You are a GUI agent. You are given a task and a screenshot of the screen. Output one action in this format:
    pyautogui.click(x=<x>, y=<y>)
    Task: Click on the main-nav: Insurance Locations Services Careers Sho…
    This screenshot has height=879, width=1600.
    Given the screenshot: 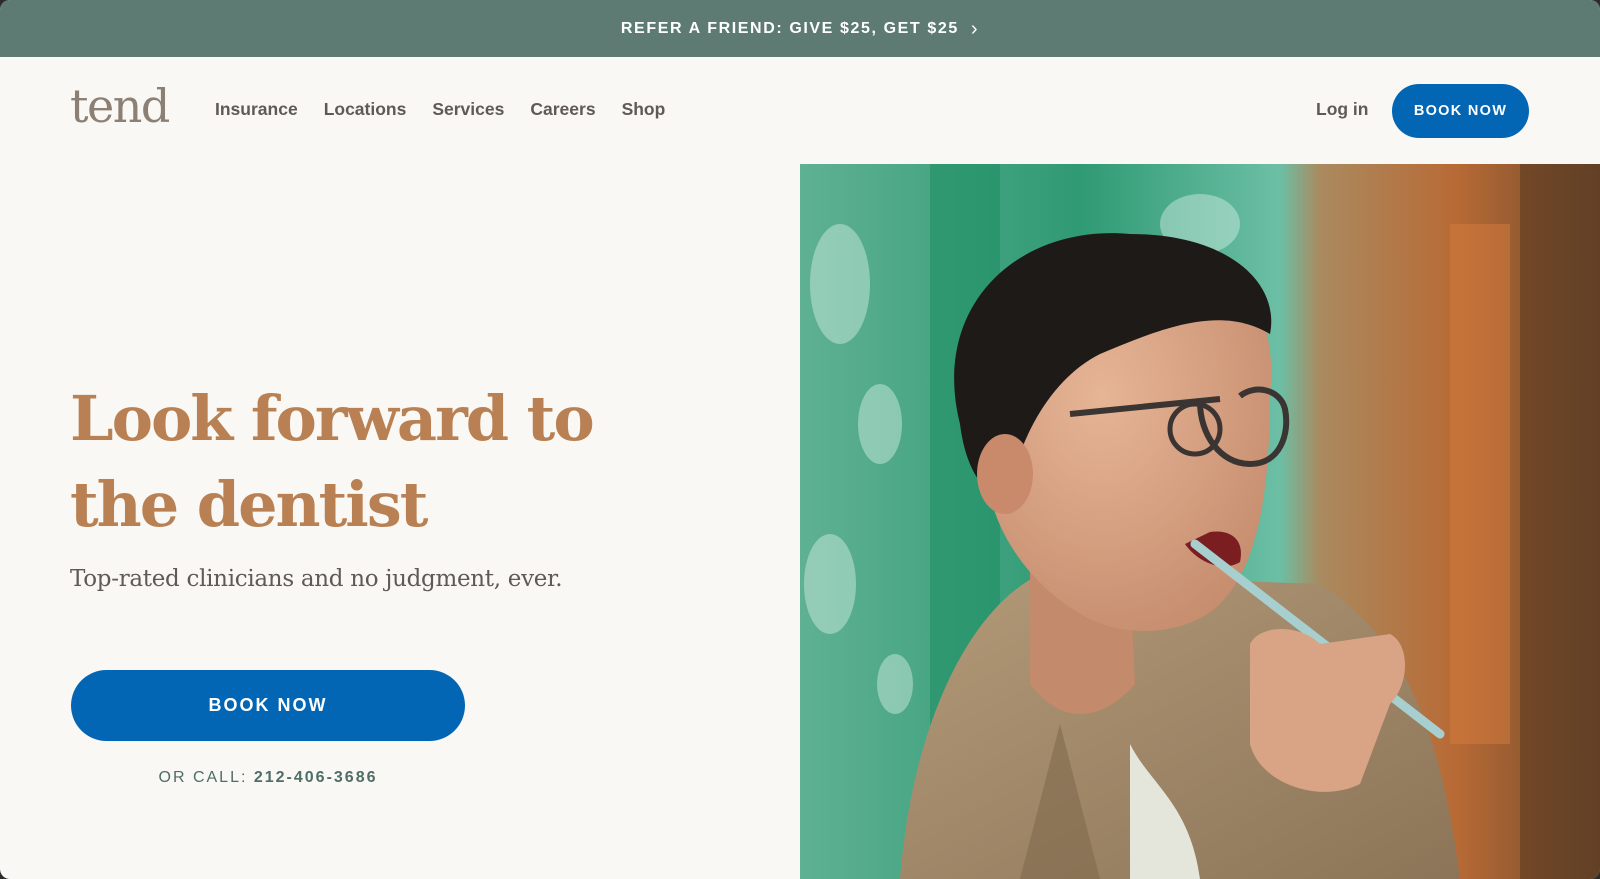 What is the action you would take?
    pyautogui.click(x=440, y=109)
    